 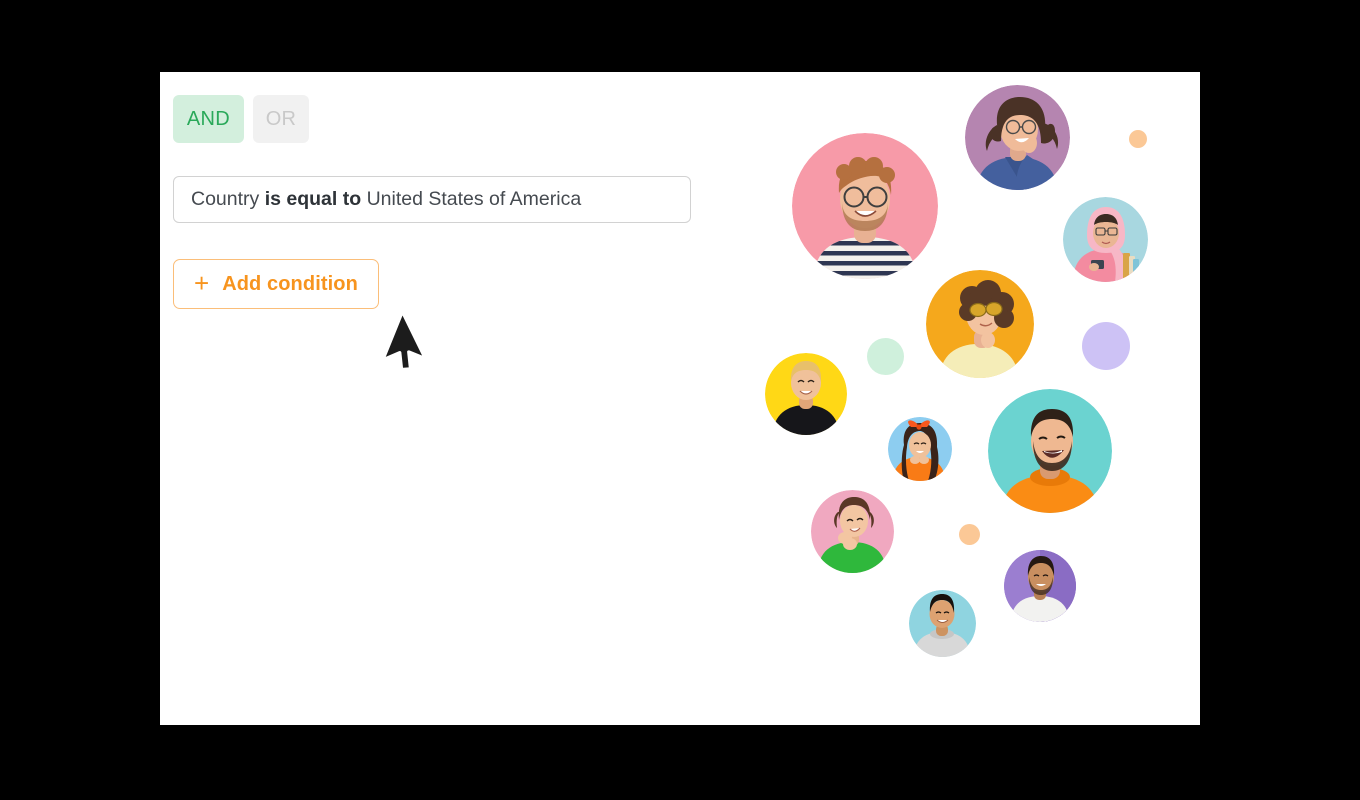 I want to click on avatar-amber-sunglasses-woman, so click(x=980, y=324).